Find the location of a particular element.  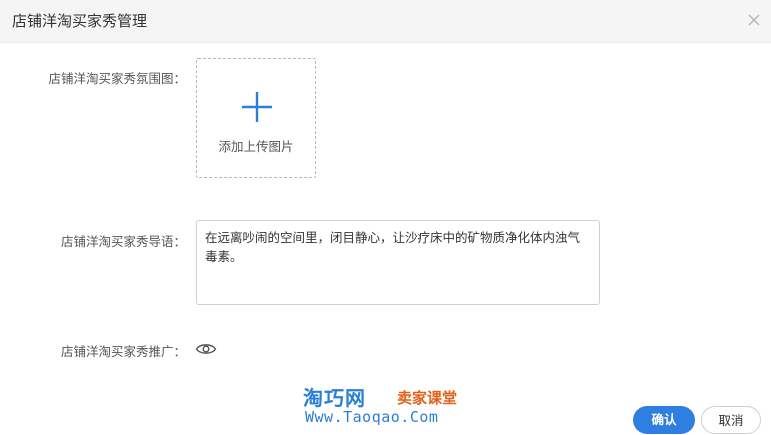

watermark-brand: 淘巧网 is located at coordinates (334, 398).